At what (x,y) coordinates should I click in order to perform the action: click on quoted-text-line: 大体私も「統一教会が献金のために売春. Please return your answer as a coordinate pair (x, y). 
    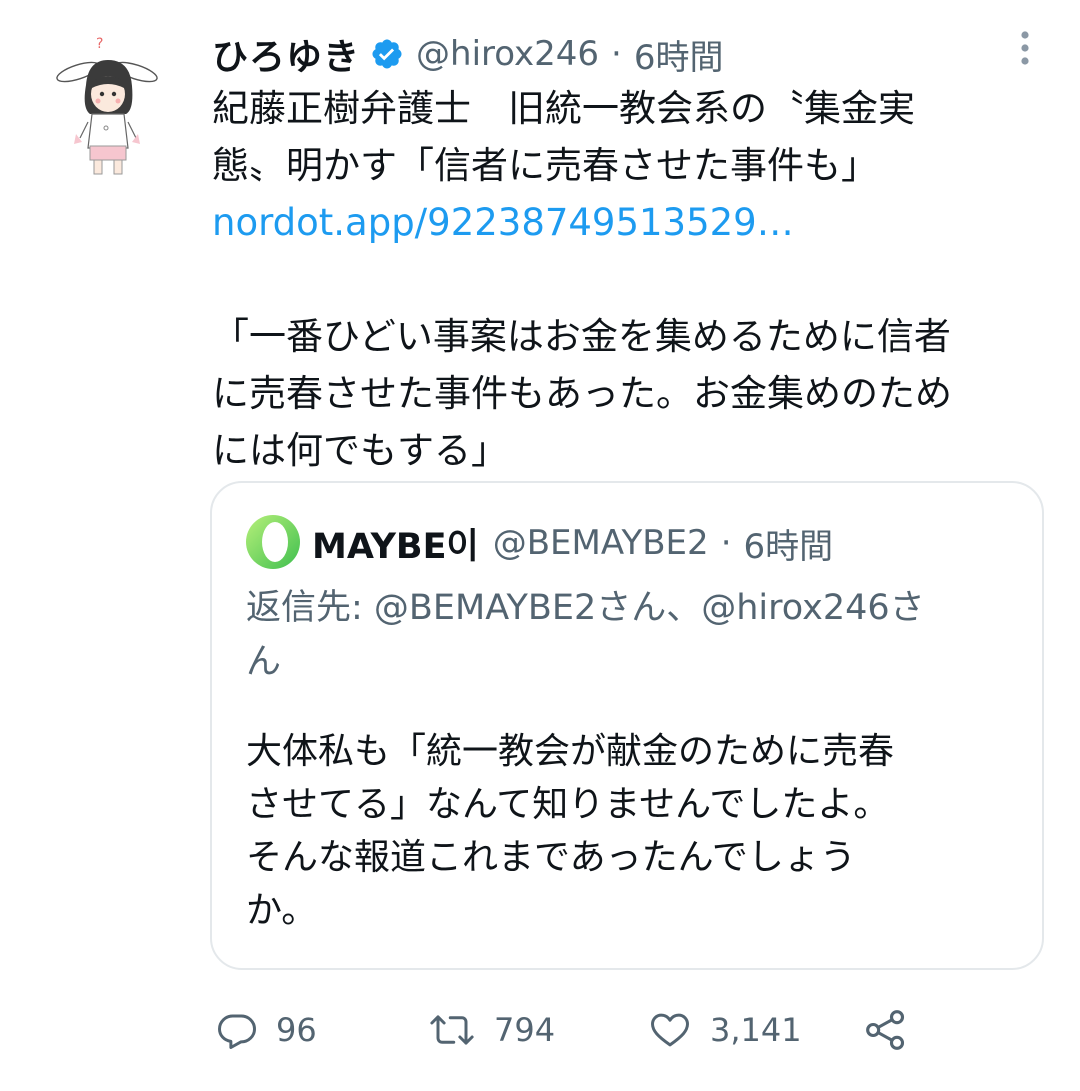
    Looking at the image, I should click on (570, 751).